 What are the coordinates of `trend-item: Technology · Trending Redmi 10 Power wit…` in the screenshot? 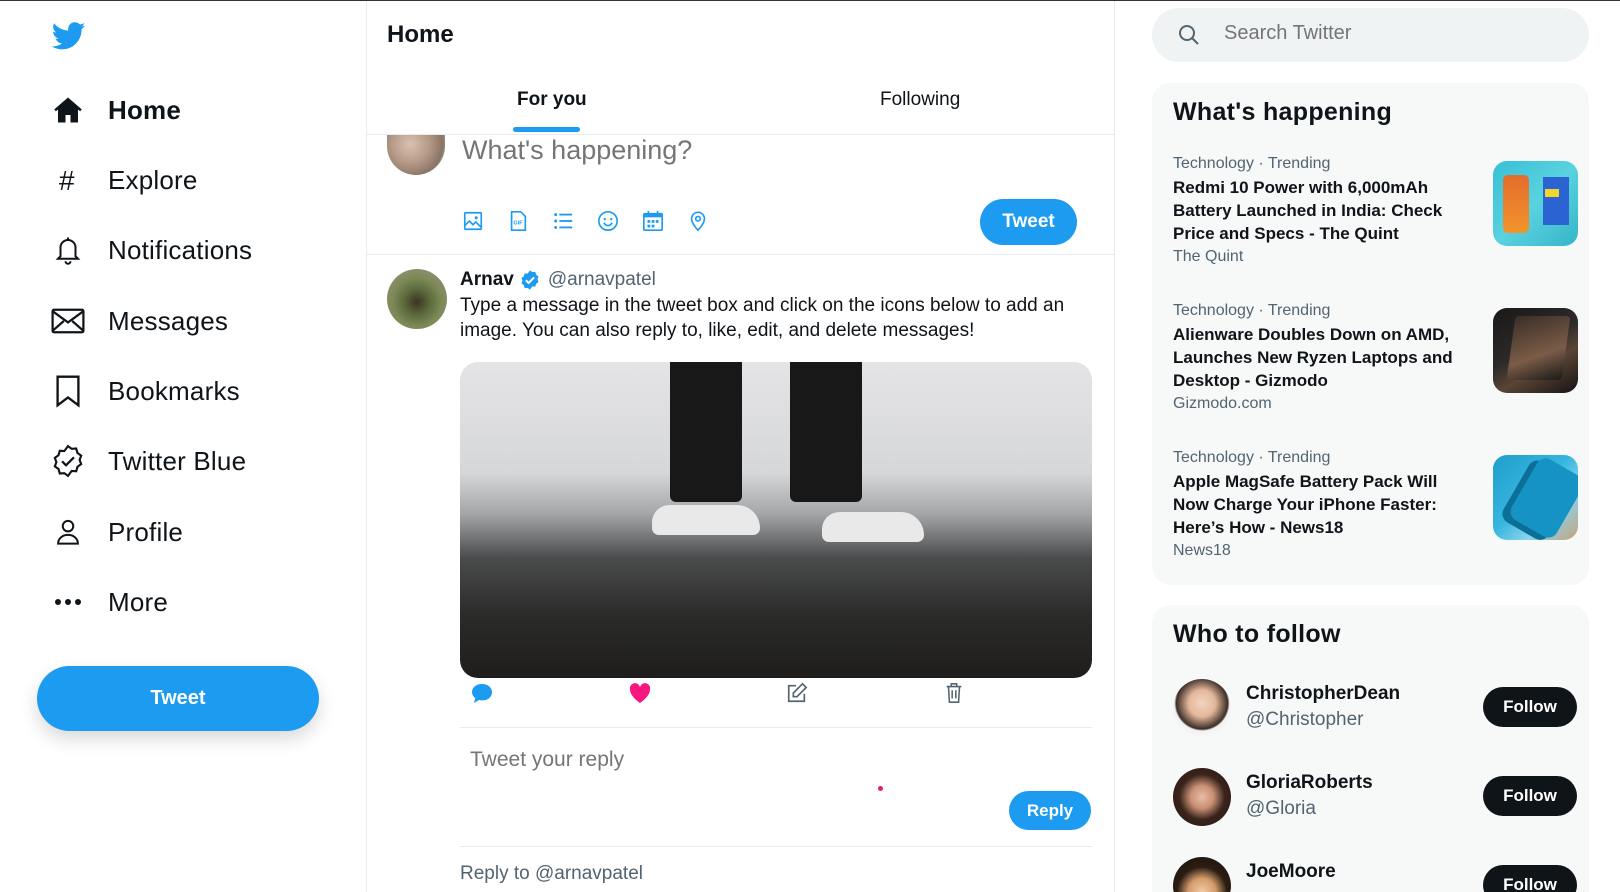 It's located at (1375, 210).